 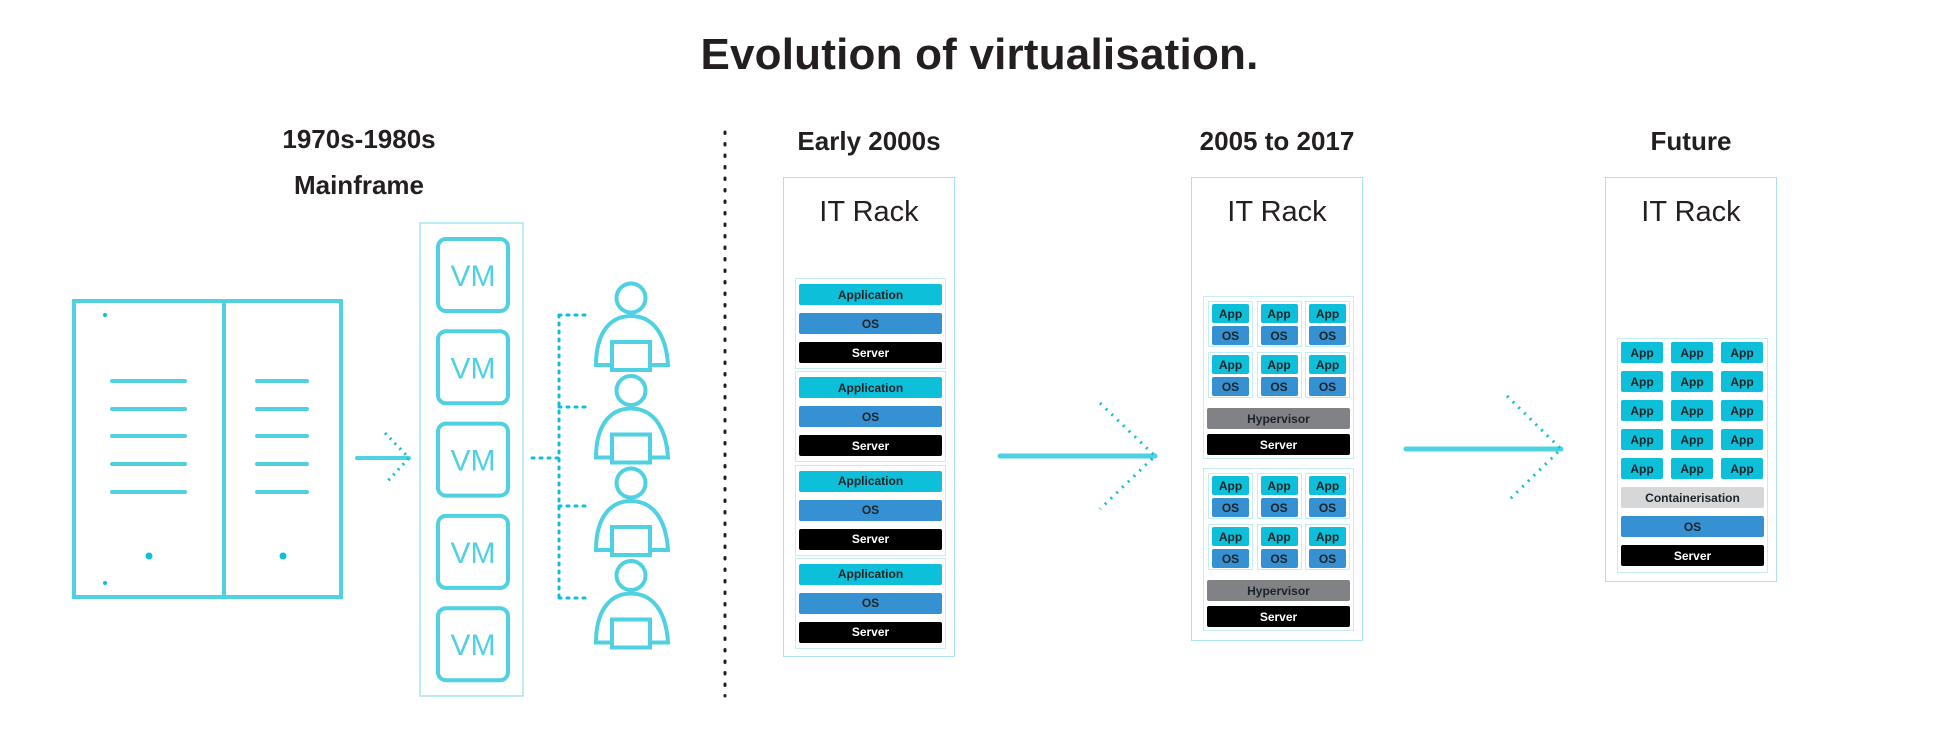 I want to click on era-heading-future: Future, so click(x=1691, y=141).